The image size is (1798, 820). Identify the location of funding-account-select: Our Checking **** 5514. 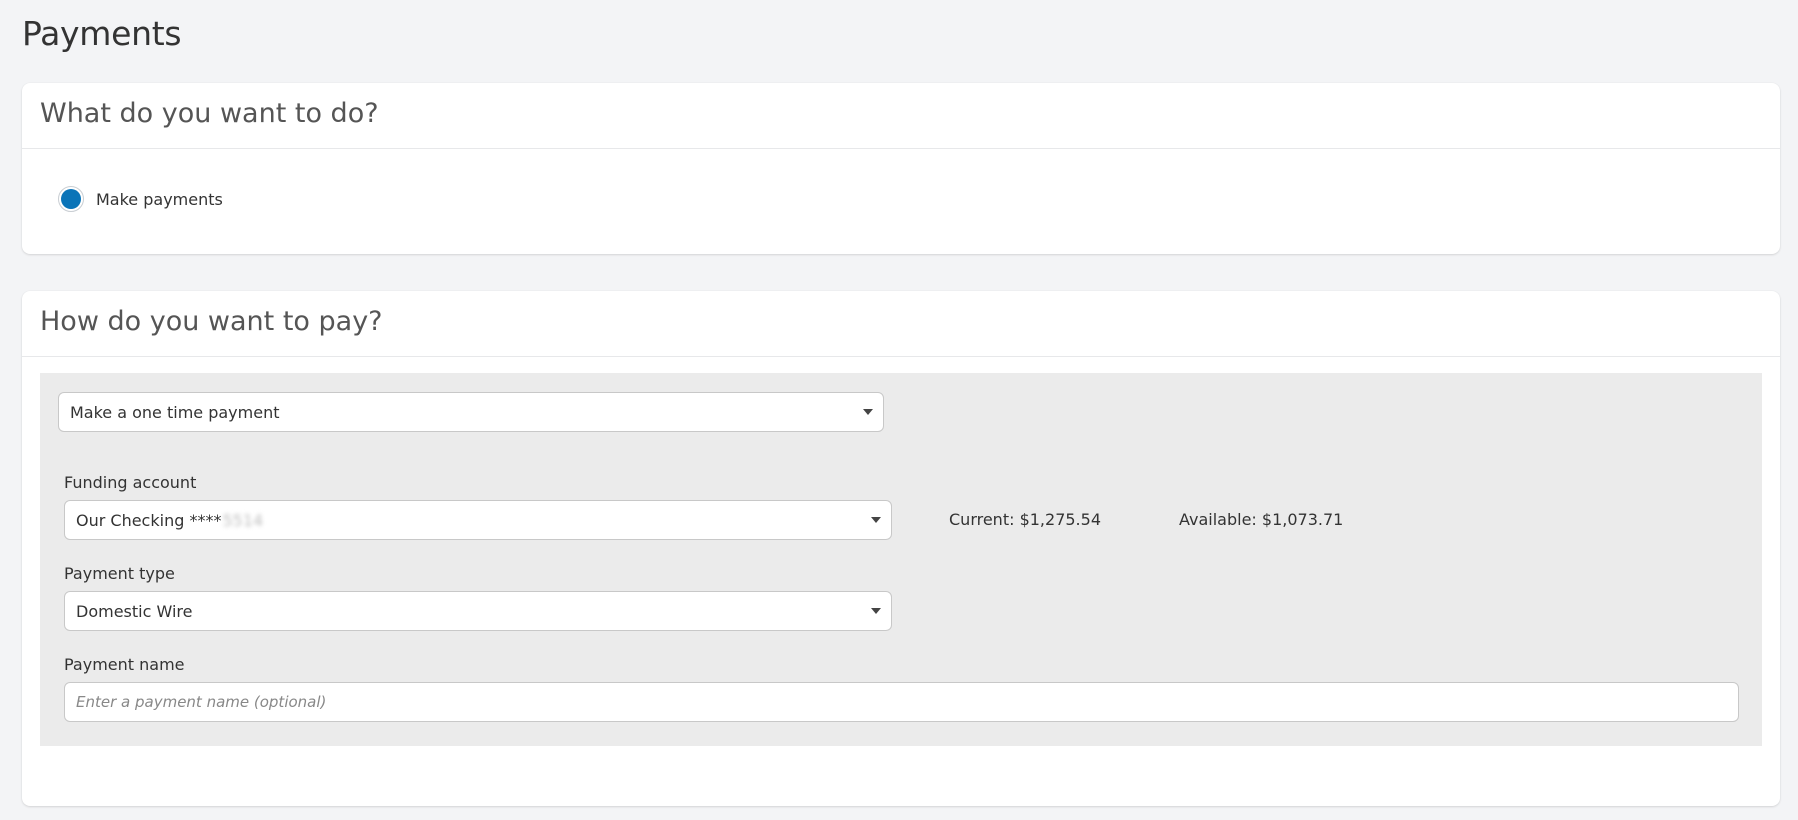
(478, 520).